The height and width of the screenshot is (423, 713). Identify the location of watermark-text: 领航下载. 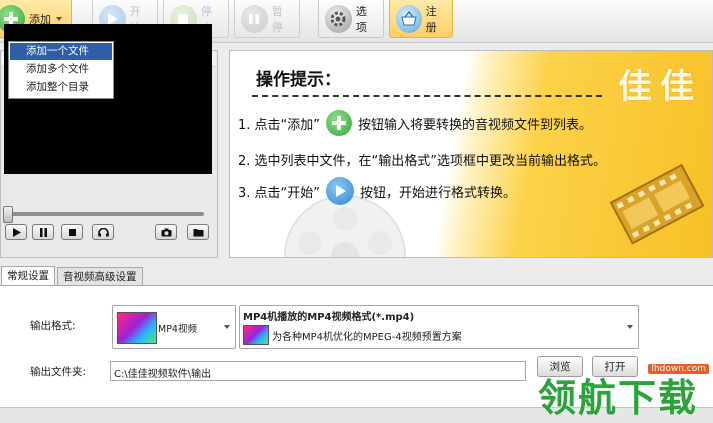
(618, 398).